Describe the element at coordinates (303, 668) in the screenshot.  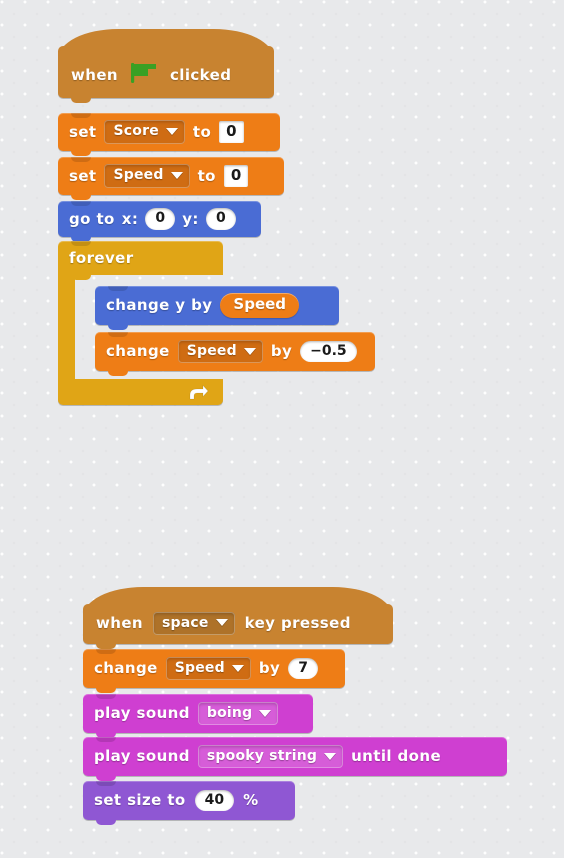
I see `change-amount-input: 7` at that location.